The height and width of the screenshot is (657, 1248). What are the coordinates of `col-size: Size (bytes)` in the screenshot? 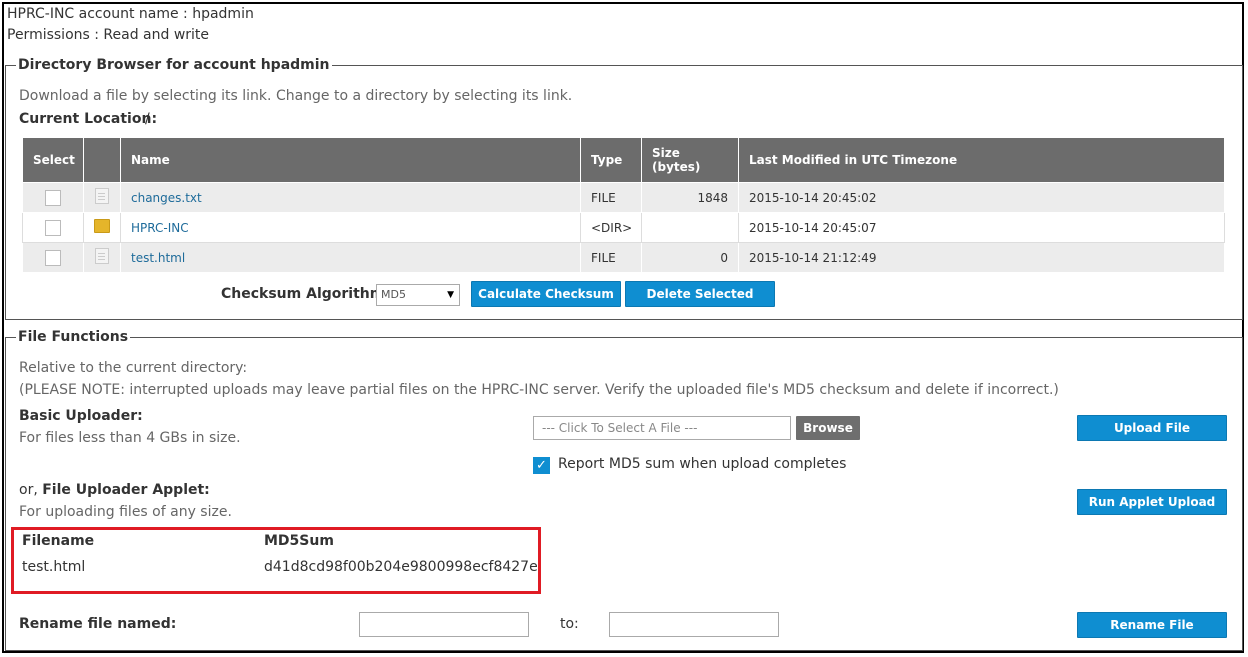 It's located at (690, 160).